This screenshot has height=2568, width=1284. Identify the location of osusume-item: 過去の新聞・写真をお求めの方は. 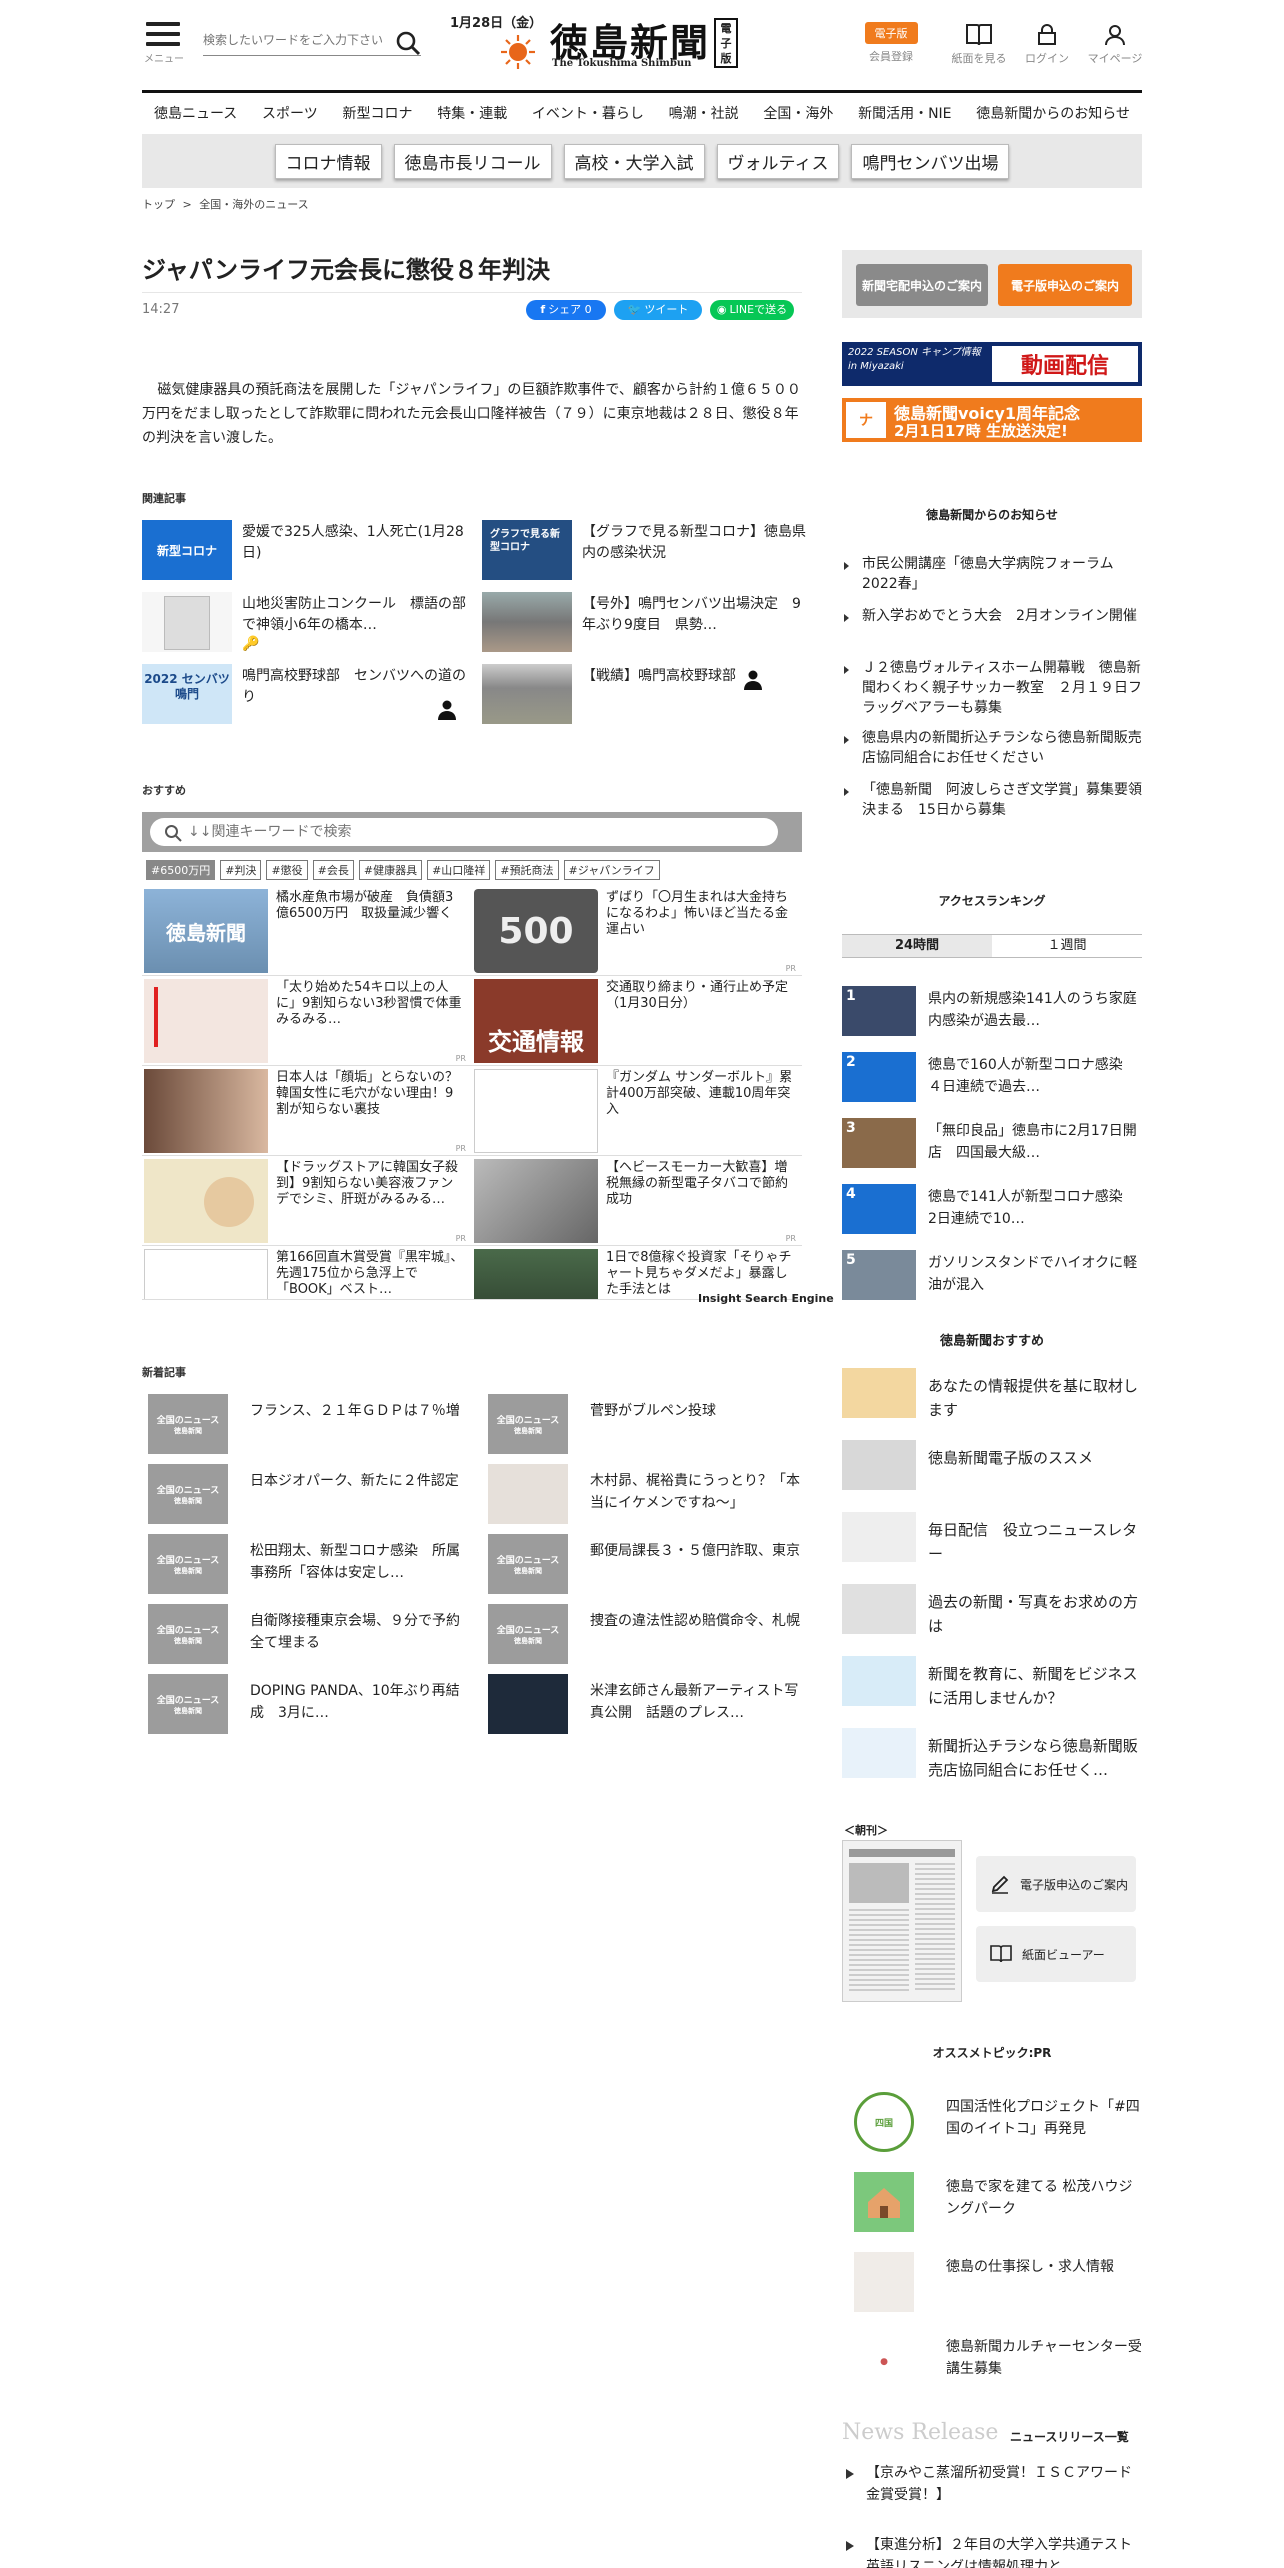
(992, 1612).